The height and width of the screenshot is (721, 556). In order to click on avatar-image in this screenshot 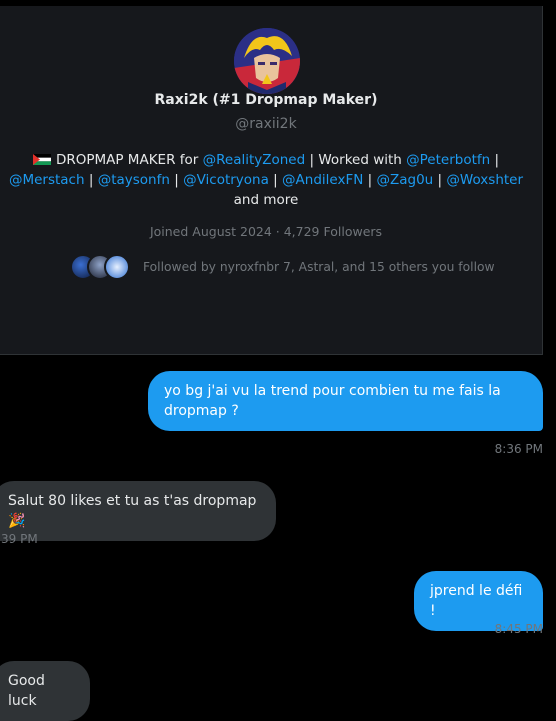, I will do `click(267, 61)`.